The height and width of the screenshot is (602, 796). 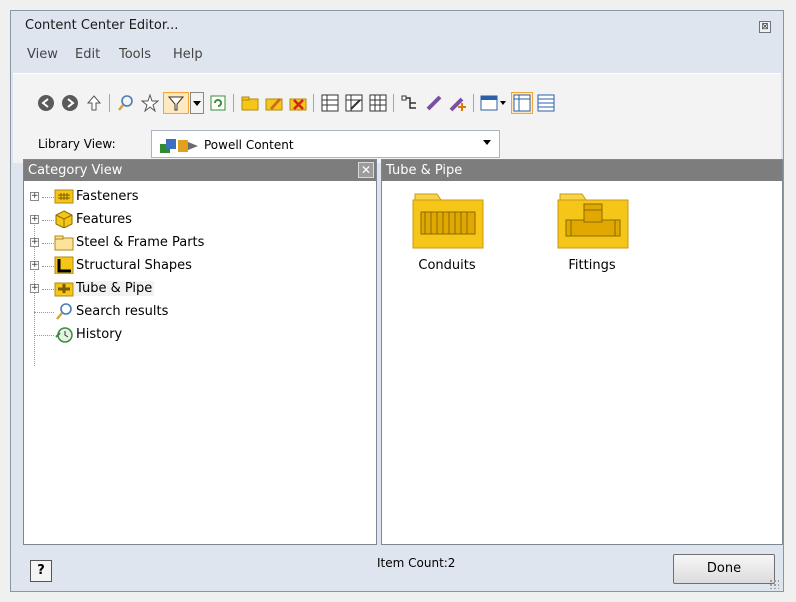 I want to click on menu-view: View, so click(x=42, y=54).